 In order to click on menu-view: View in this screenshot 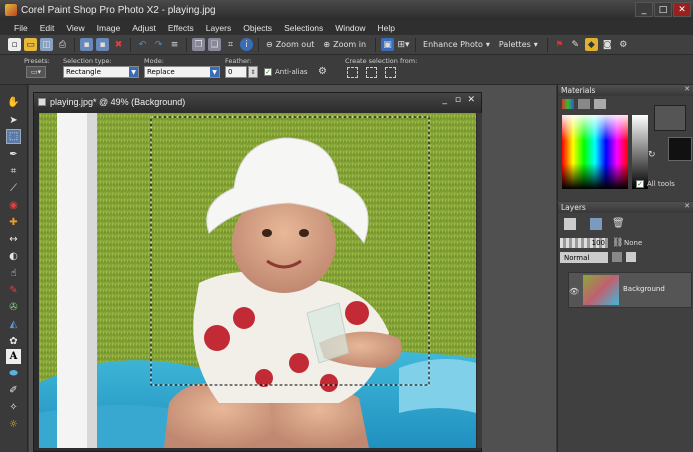, I will do `click(75, 28)`.